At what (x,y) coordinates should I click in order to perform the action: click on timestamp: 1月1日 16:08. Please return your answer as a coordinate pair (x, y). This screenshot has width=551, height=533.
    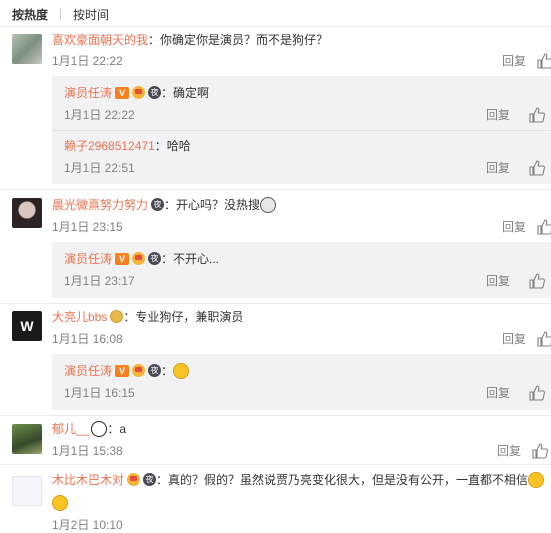
    Looking at the image, I should click on (87, 339).